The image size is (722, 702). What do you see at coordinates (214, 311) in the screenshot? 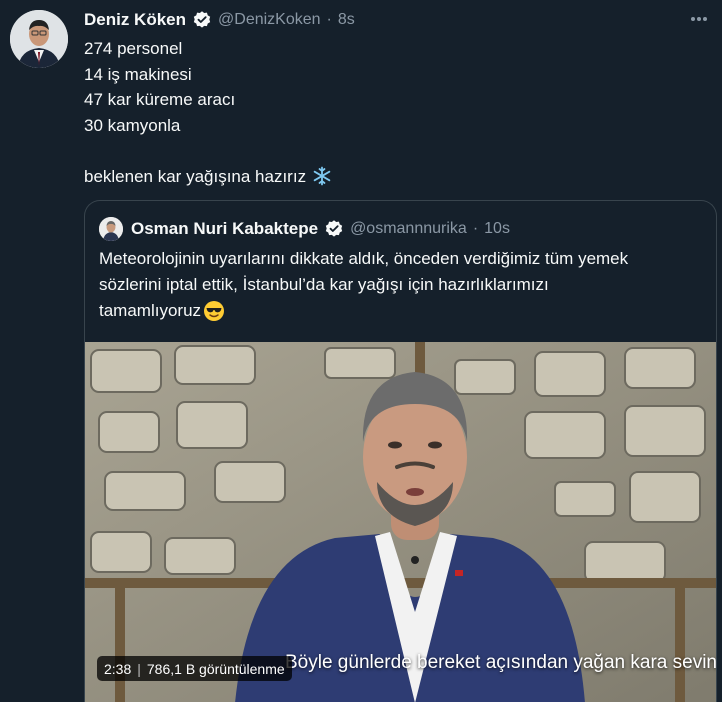
I see `sunglasses-emoji-icon` at bounding box center [214, 311].